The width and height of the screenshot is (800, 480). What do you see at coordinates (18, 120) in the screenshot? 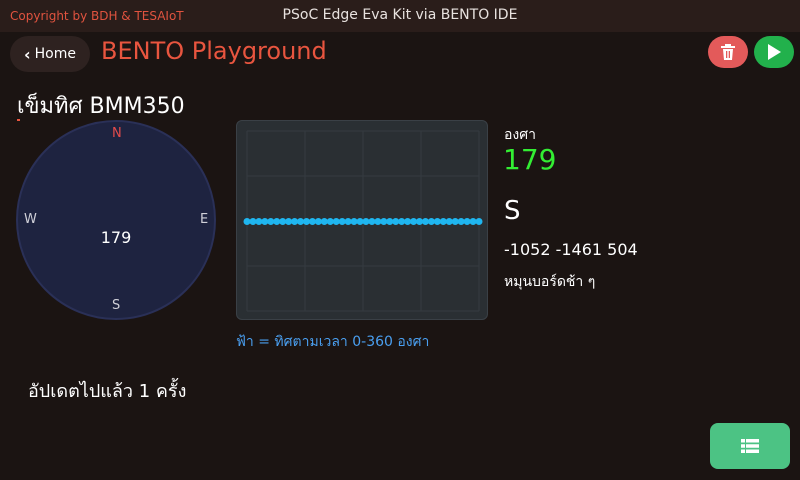
I see `title-underline` at bounding box center [18, 120].